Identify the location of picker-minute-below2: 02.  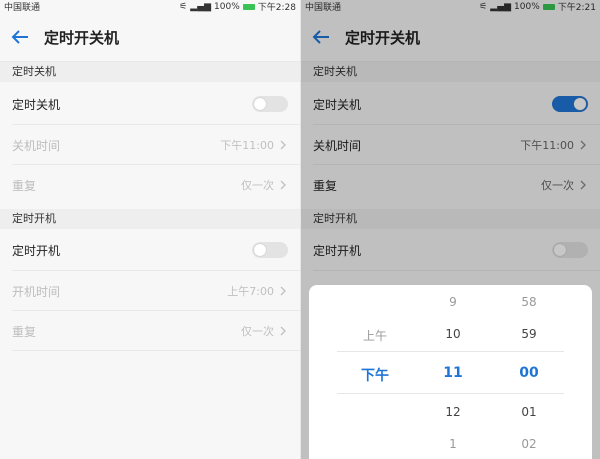
(529, 444).